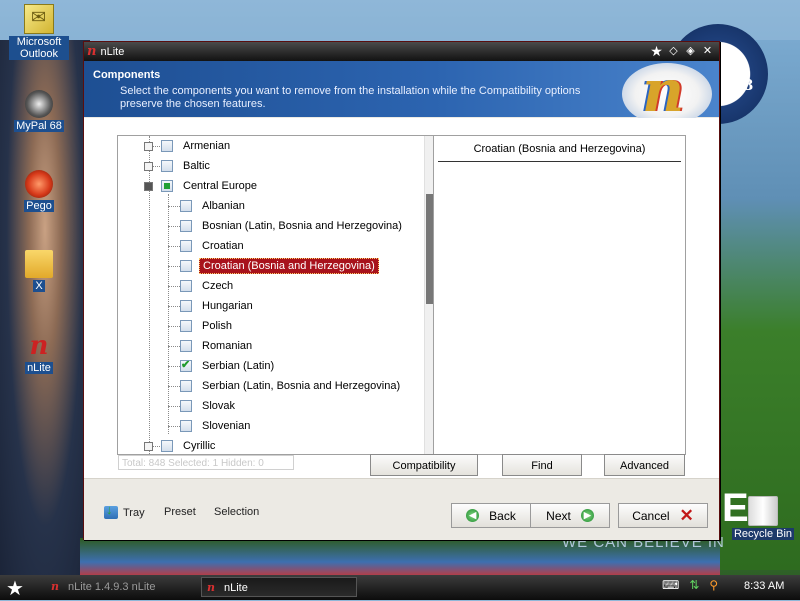  What do you see at coordinates (670, 585) in the screenshot?
I see `keyboard-icon: ⌨` at bounding box center [670, 585].